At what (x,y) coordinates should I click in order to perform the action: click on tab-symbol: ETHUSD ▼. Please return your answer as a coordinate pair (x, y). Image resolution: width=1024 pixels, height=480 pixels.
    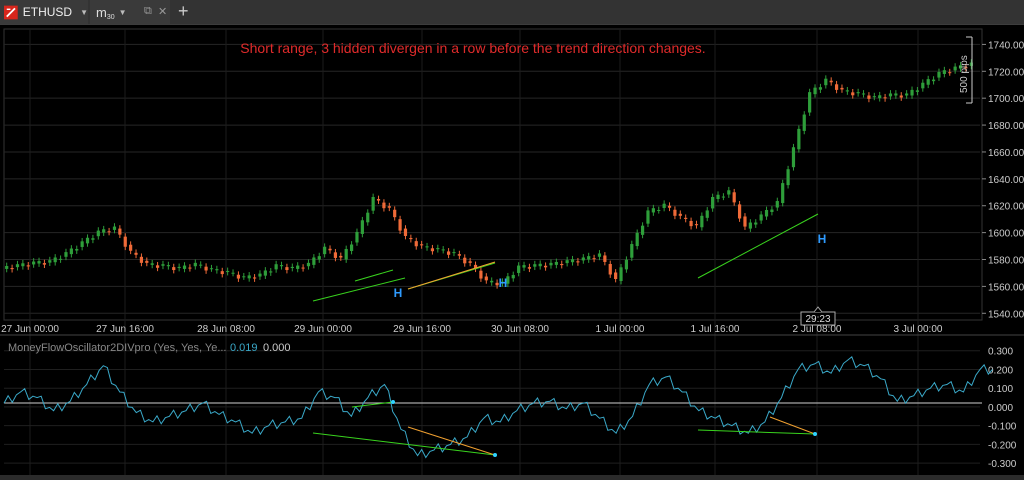
    Looking at the image, I should click on (44, 12).